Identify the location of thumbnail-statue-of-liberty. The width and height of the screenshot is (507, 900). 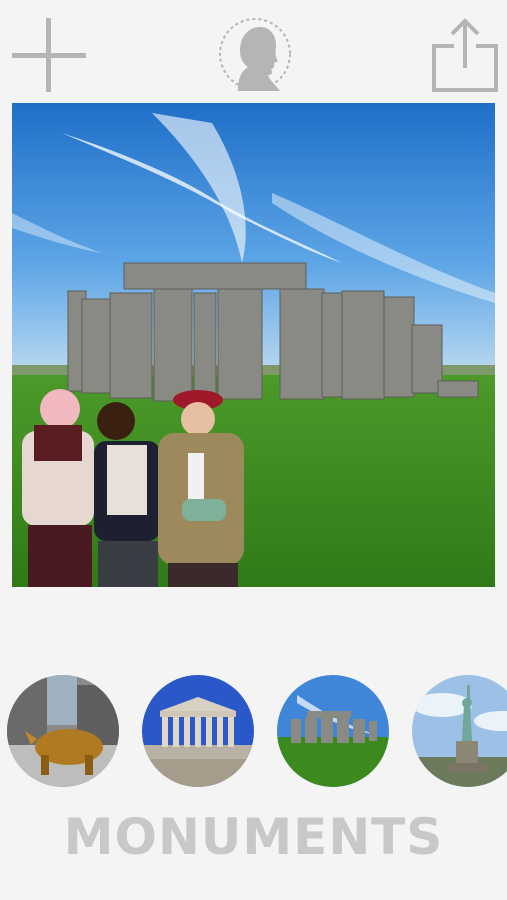
(459, 731).